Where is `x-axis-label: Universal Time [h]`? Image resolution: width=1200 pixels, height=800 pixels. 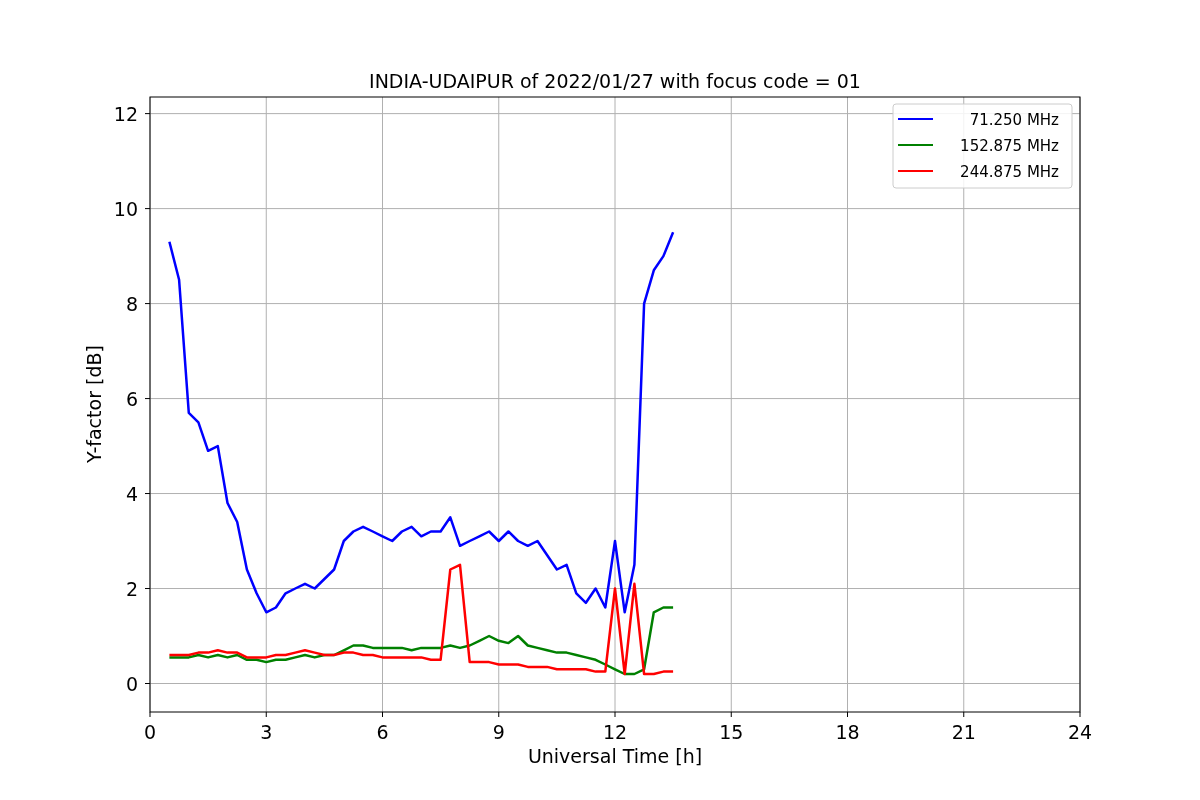
x-axis-label: Universal Time [h] is located at coordinates (615, 756).